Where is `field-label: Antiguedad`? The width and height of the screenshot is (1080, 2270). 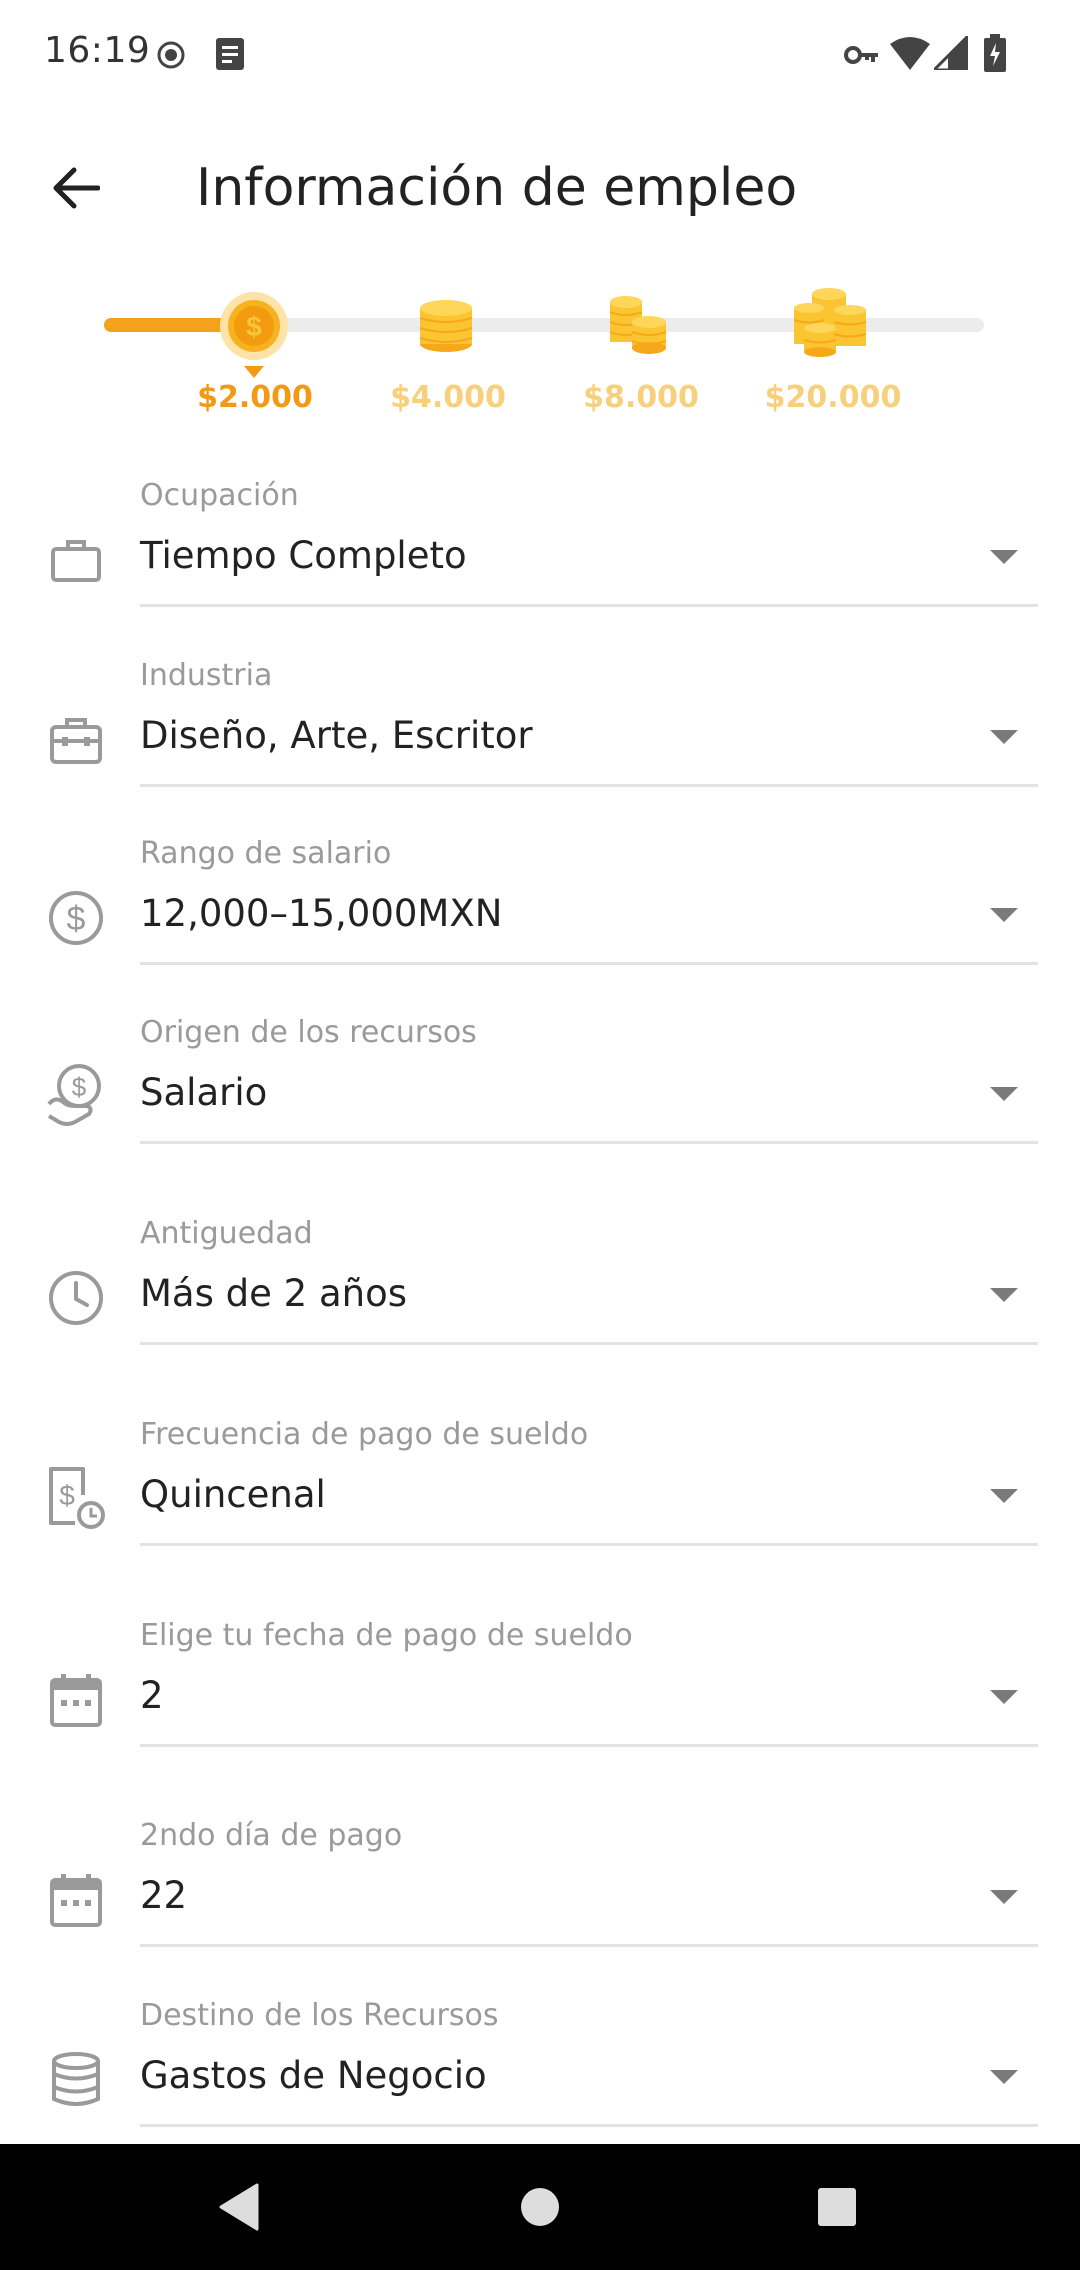
field-label: Antiguedad is located at coordinates (226, 1233).